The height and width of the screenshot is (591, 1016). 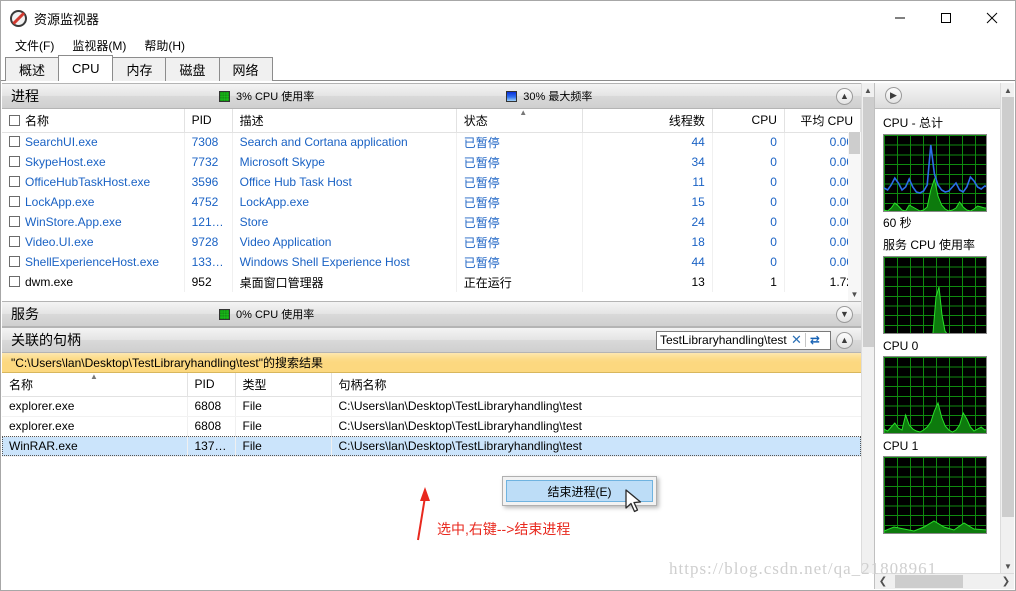 I want to click on cell-pid: 7732, so click(x=208, y=162).